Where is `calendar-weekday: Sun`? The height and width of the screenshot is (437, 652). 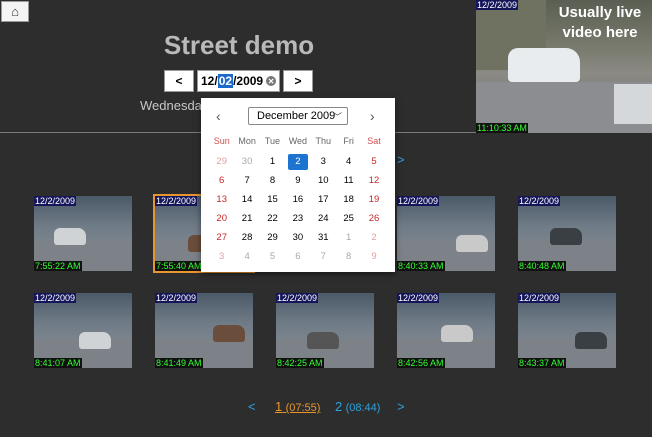 calendar-weekday: Sun is located at coordinates (221, 141).